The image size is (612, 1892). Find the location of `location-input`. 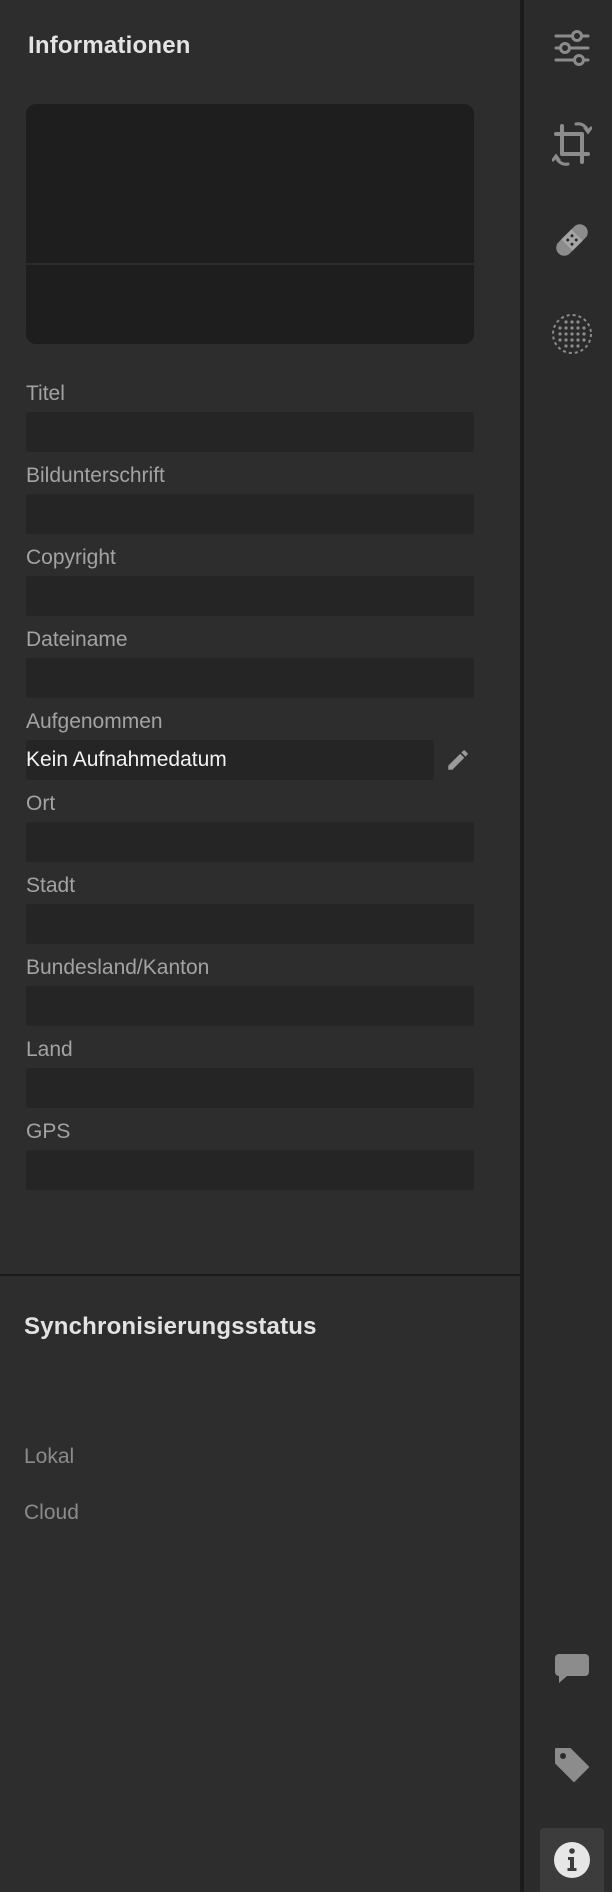

location-input is located at coordinates (250, 842).